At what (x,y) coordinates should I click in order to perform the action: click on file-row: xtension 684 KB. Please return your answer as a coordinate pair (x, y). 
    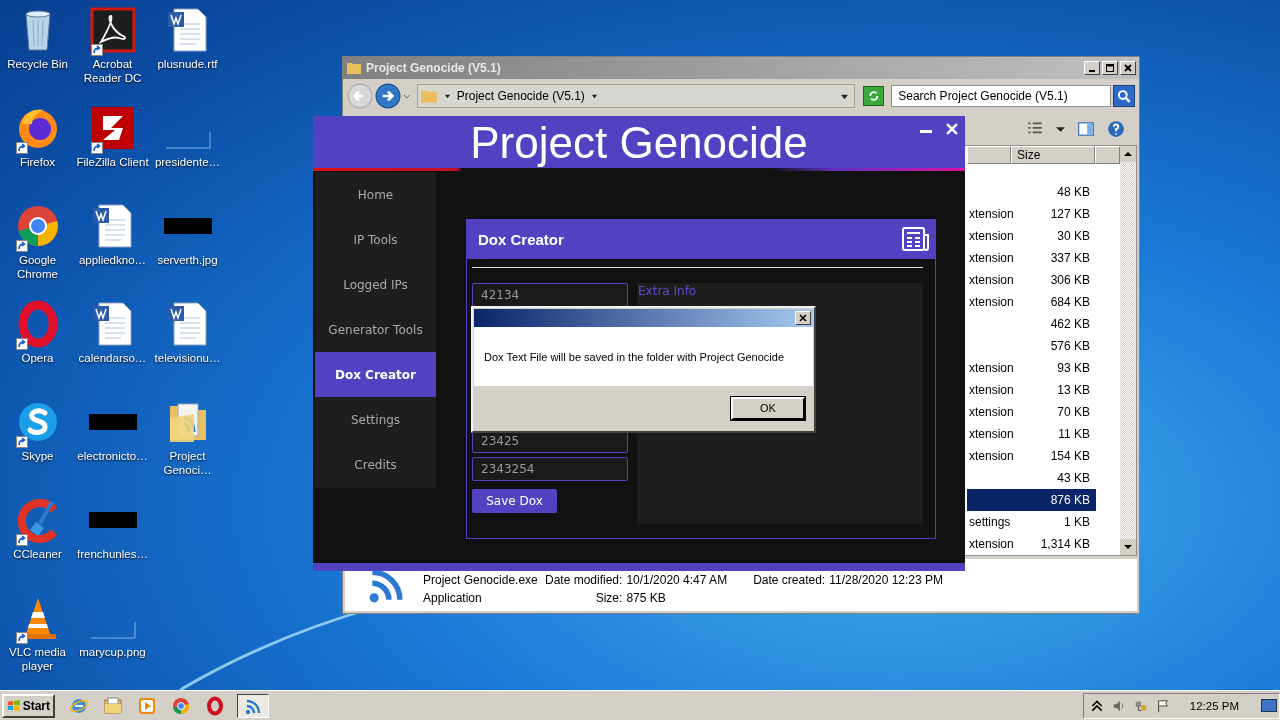
    Looking at the image, I should click on (1031, 302).